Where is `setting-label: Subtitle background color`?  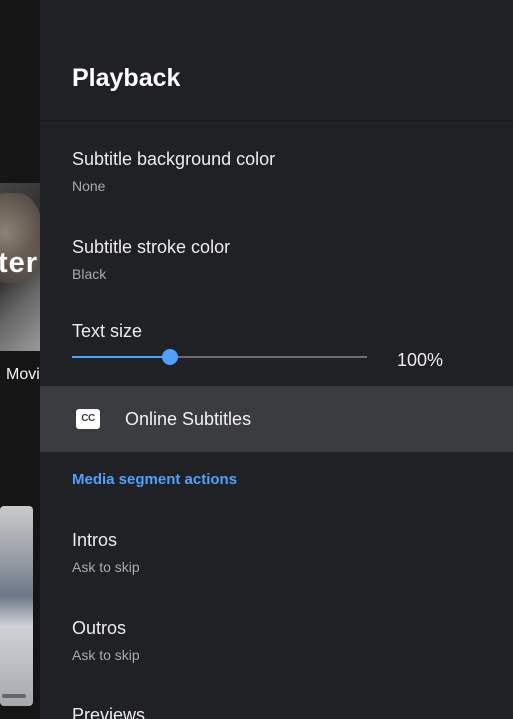 setting-label: Subtitle background color is located at coordinates (174, 159).